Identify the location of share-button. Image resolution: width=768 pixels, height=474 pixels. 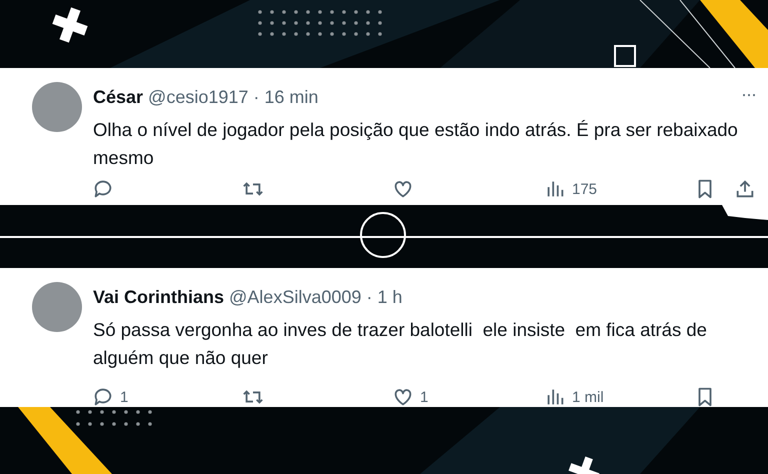
(745, 189).